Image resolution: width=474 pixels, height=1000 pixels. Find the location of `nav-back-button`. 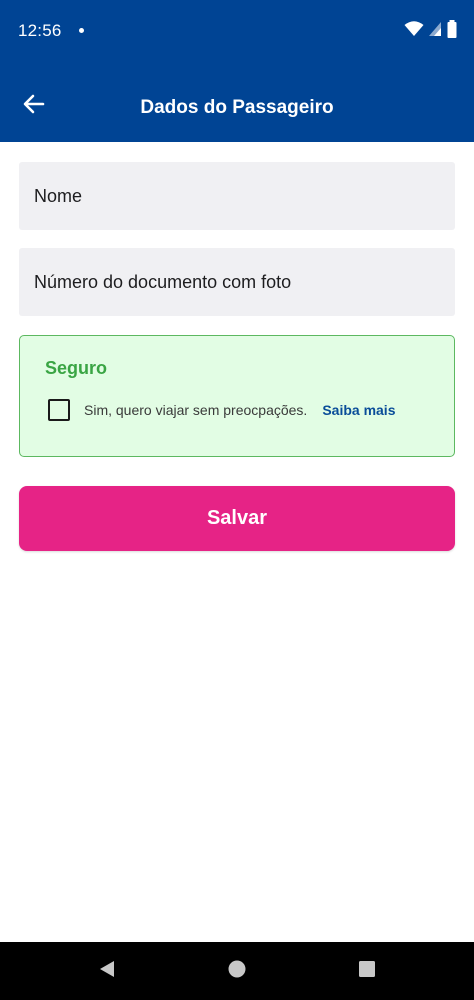

nav-back-button is located at coordinates (107, 971).